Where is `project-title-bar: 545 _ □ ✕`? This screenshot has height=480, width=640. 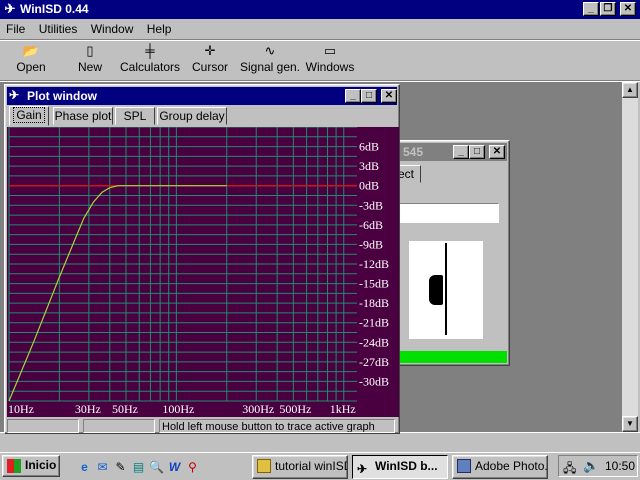 project-title-bar: 545 _ □ ✕ is located at coordinates (445, 152).